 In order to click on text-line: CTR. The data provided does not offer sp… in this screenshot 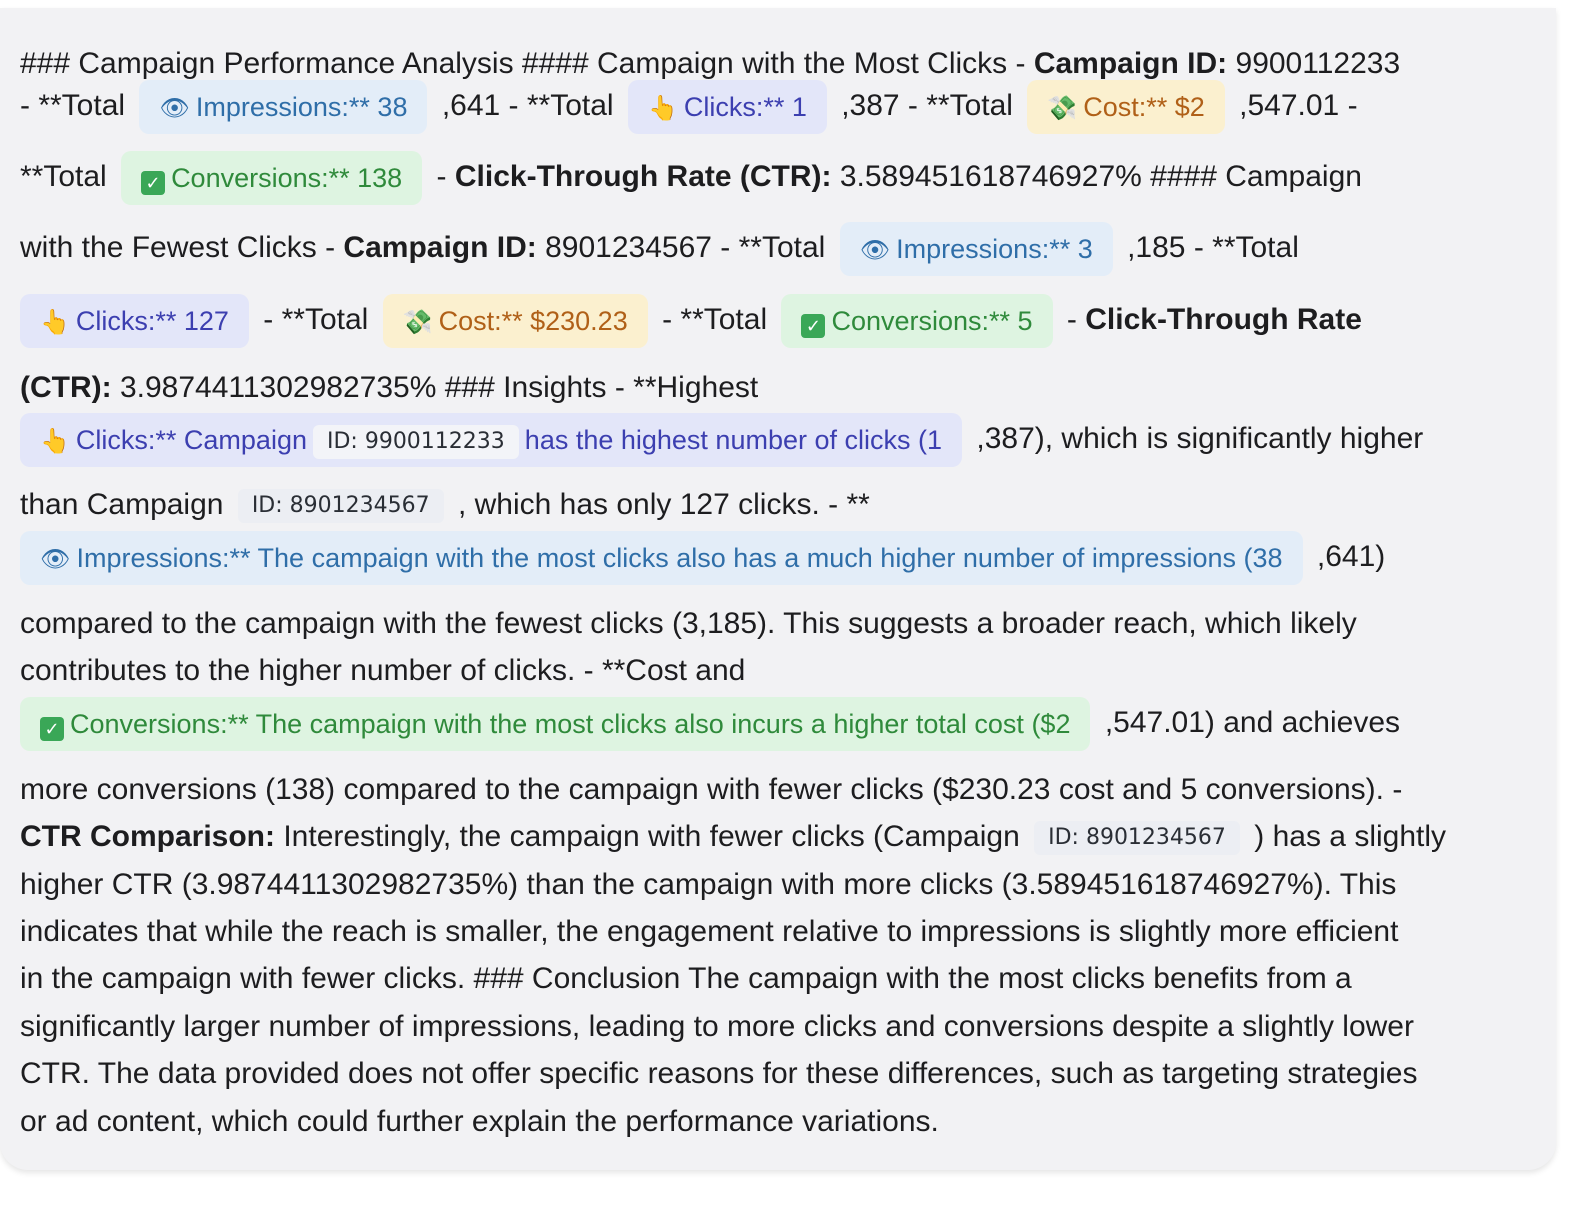, I will do `click(719, 1073)`.